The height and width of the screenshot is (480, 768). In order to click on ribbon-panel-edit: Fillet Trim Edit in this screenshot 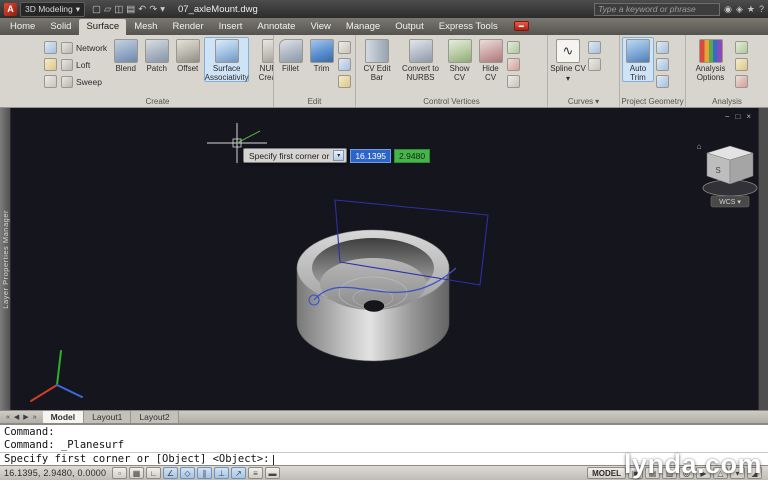, I will do `click(315, 71)`.